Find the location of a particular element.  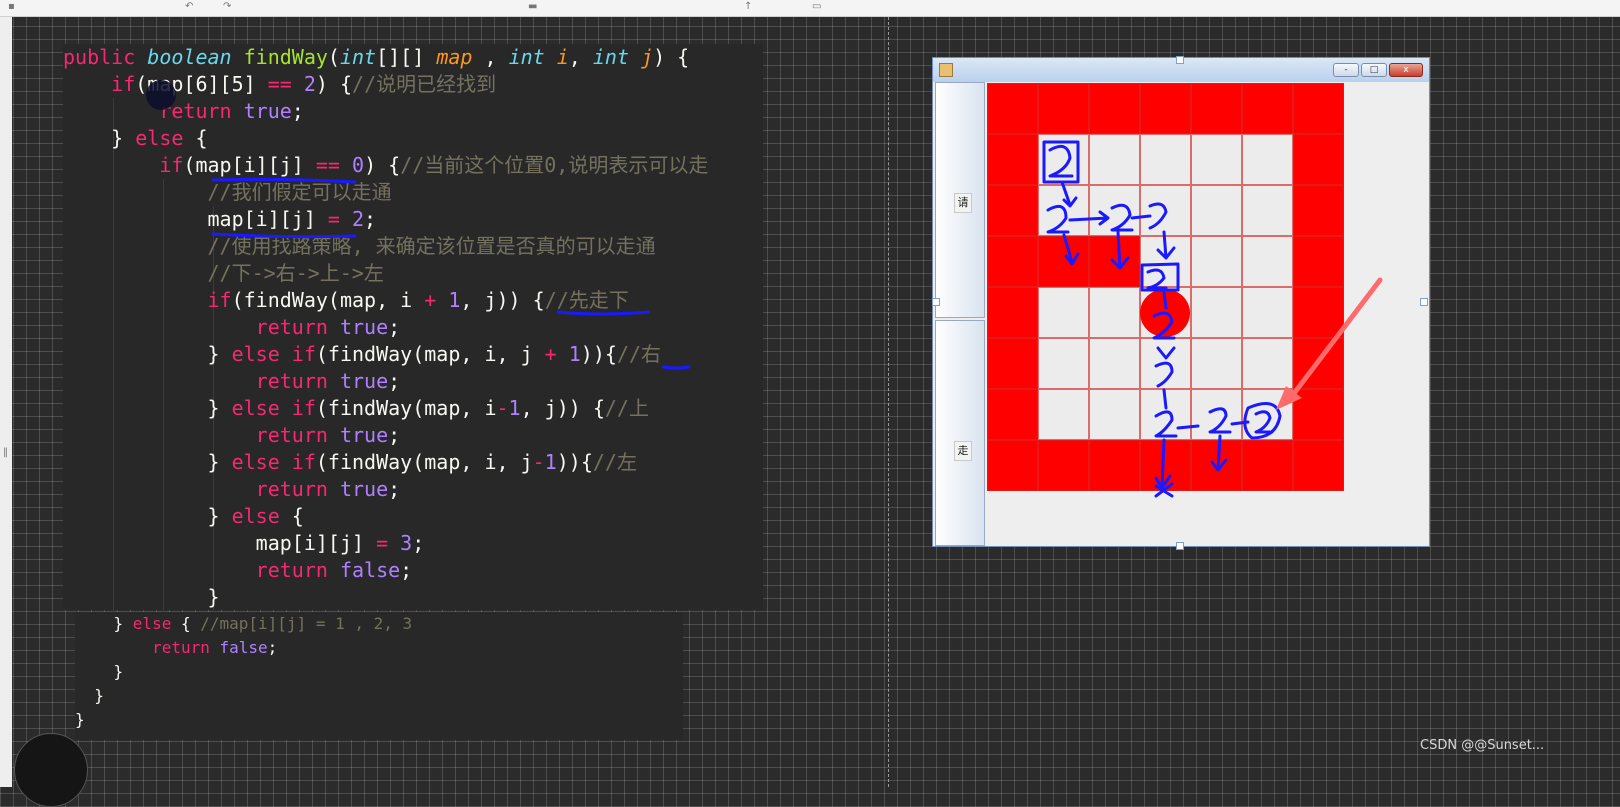

maze-grid is located at coordinates (1165, 287).